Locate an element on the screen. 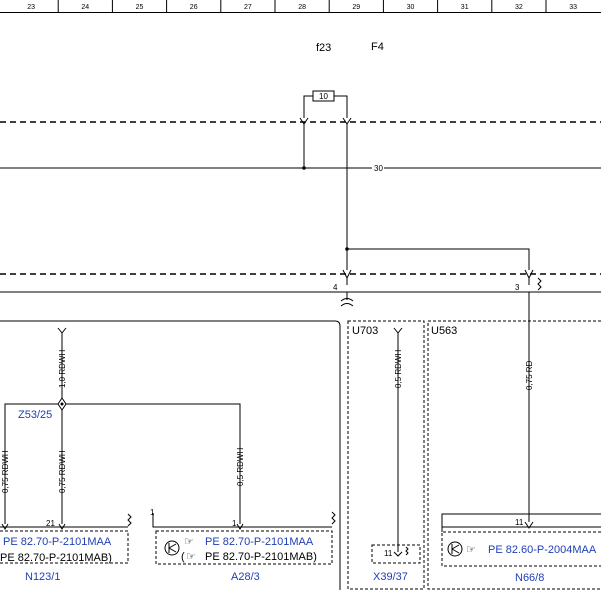  terminal-30-label: 30 is located at coordinates (378, 168).